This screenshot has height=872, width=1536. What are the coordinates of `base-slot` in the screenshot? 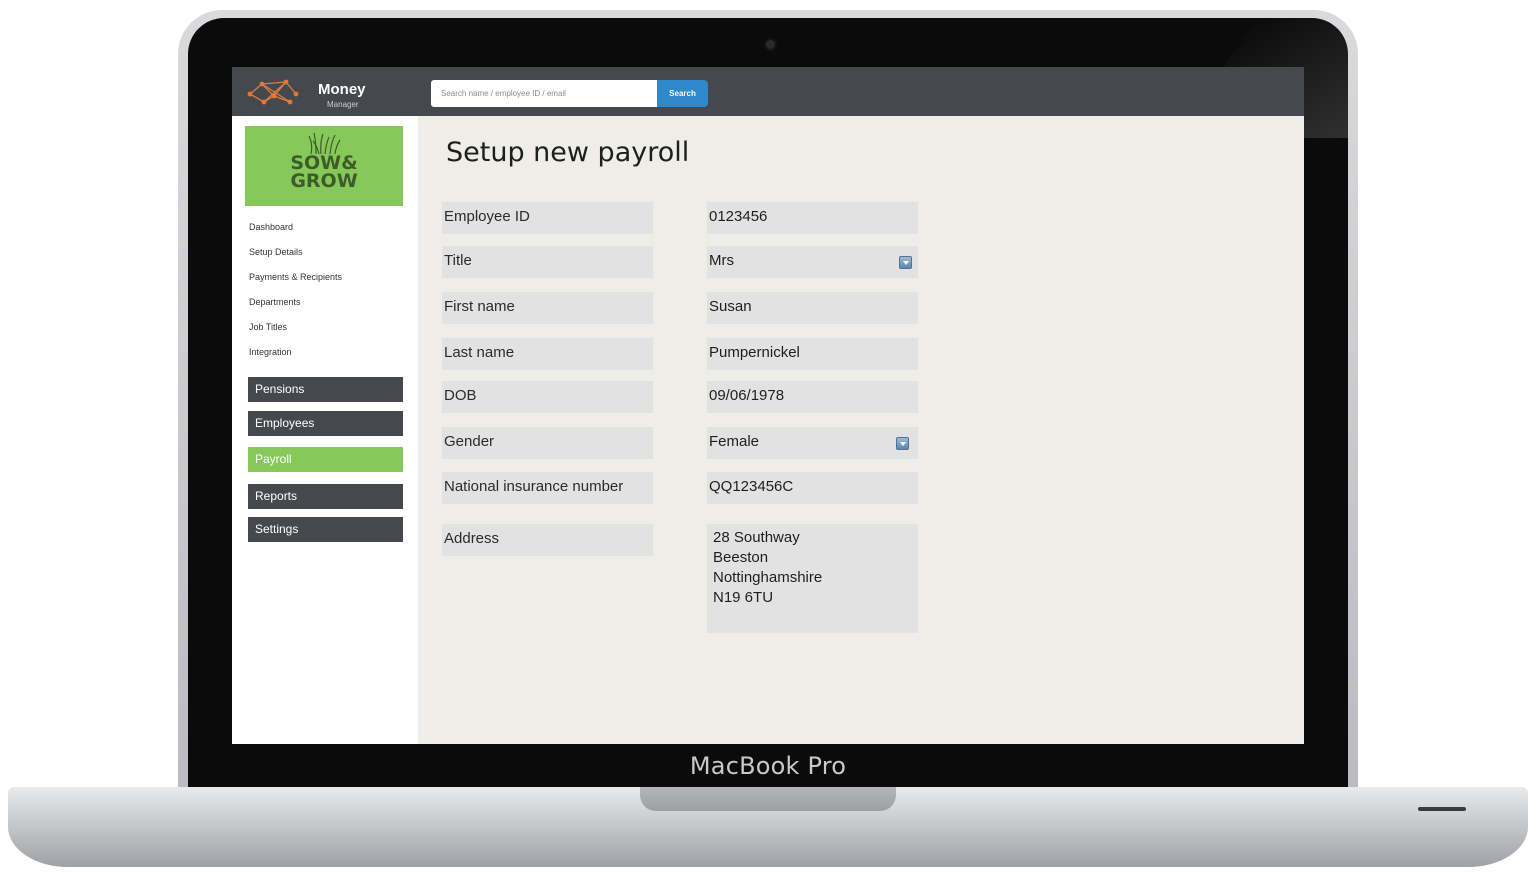 It's located at (1442, 809).